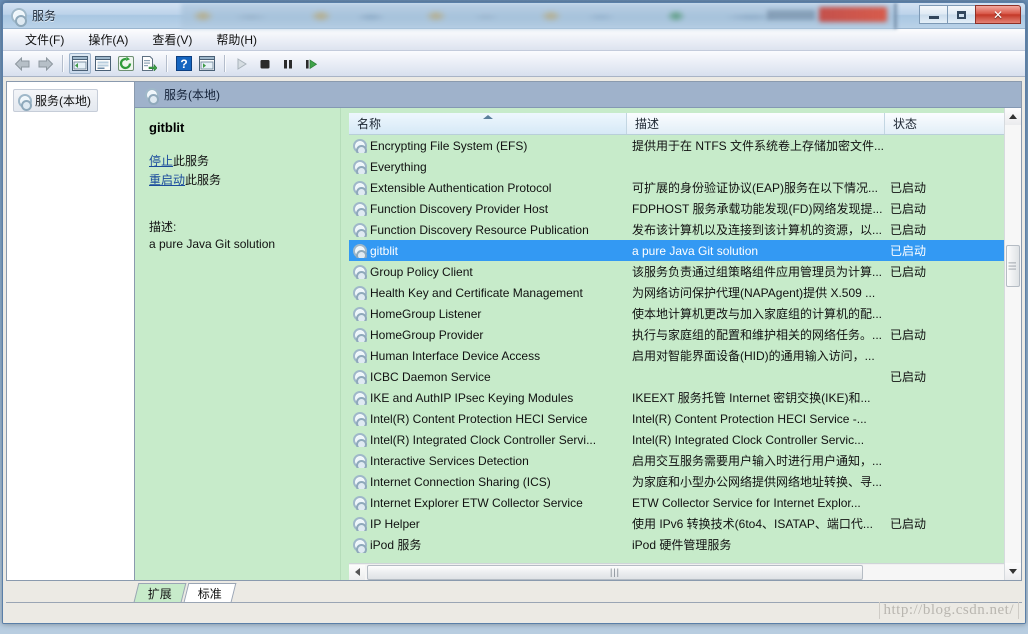  Describe the element at coordinates (488, 377) in the screenshot. I see `cell-service-name: ICBC Daemon Service` at that location.